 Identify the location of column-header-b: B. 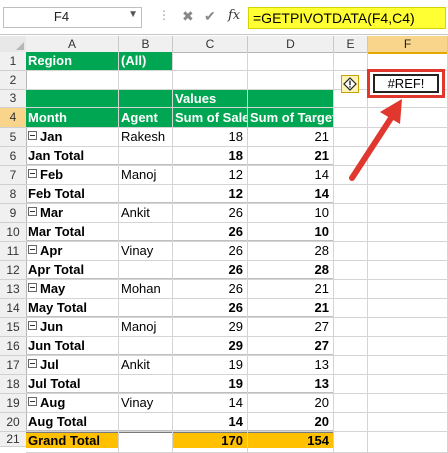
(146, 44).